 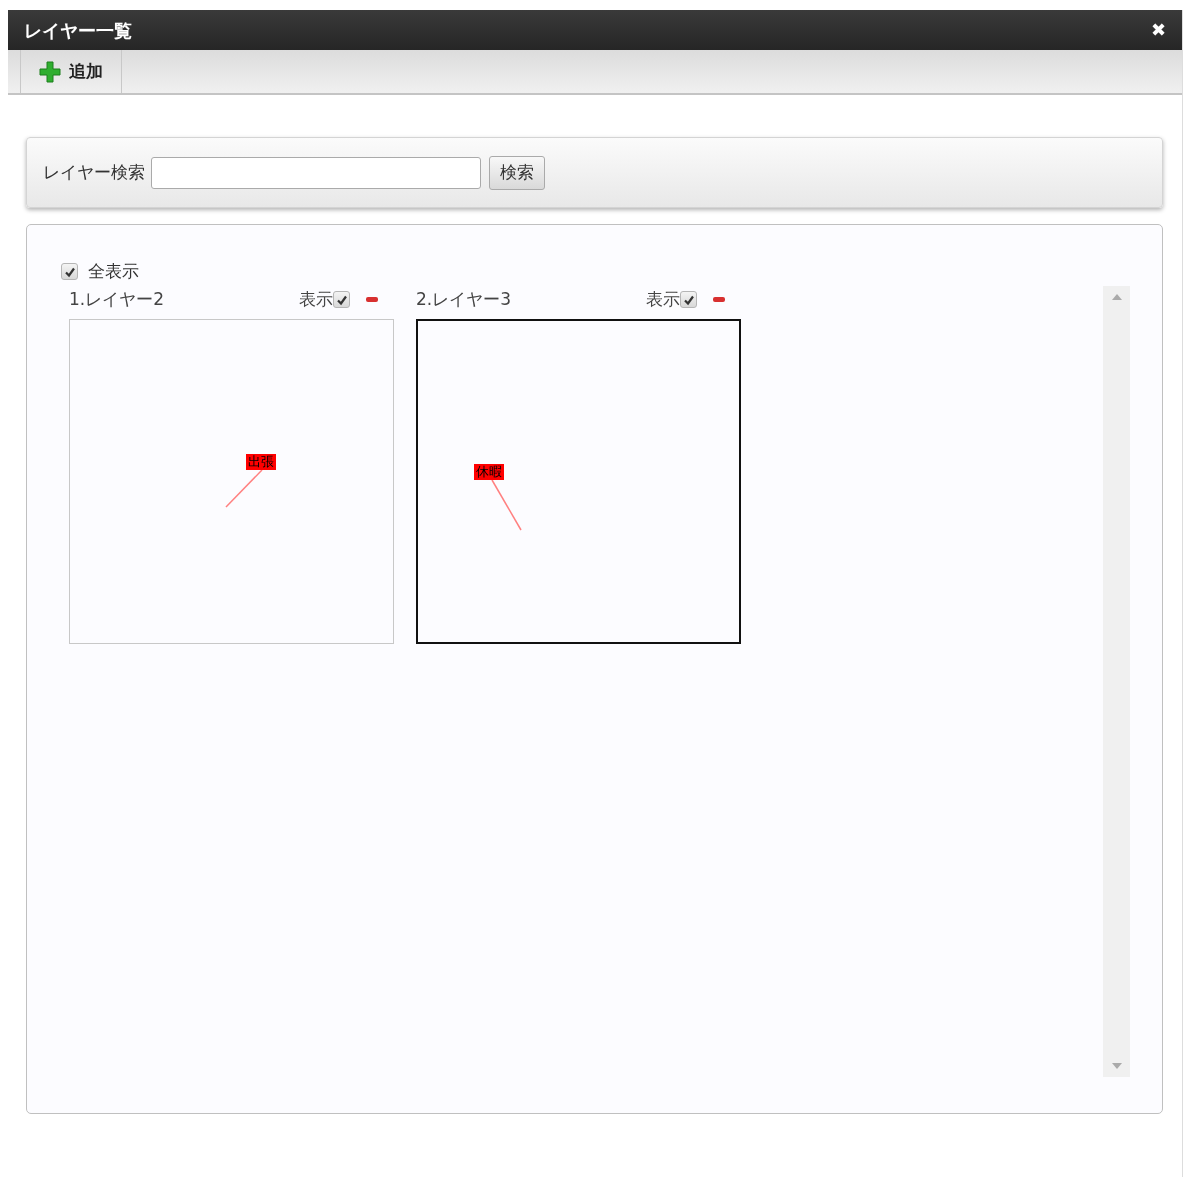 What do you see at coordinates (464, 299) in the screenshot?
I see `layer-title: 2.レイヤー3` at bounding box center [464, 299].